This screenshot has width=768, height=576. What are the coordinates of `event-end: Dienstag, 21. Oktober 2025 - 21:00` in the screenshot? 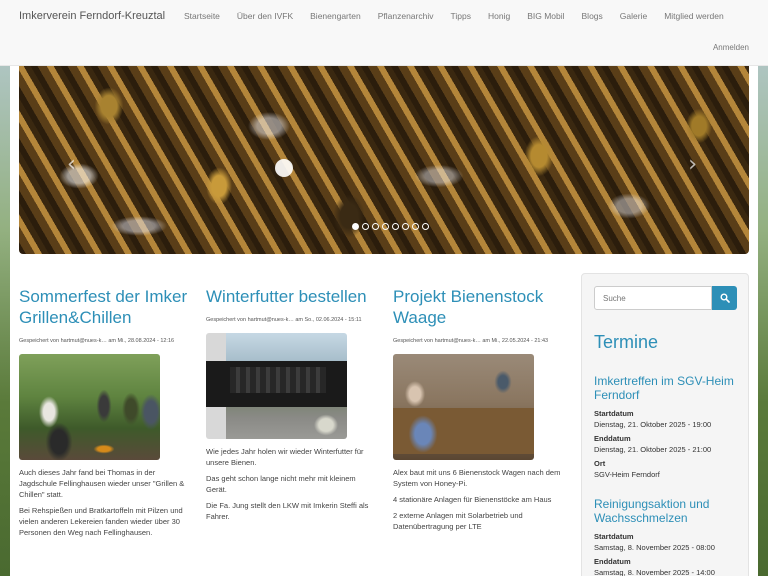 It's located at (653, 449).